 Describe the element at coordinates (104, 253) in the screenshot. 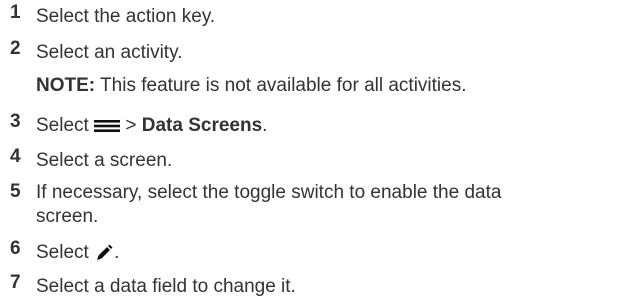

I see `pencil-icon` at that location.